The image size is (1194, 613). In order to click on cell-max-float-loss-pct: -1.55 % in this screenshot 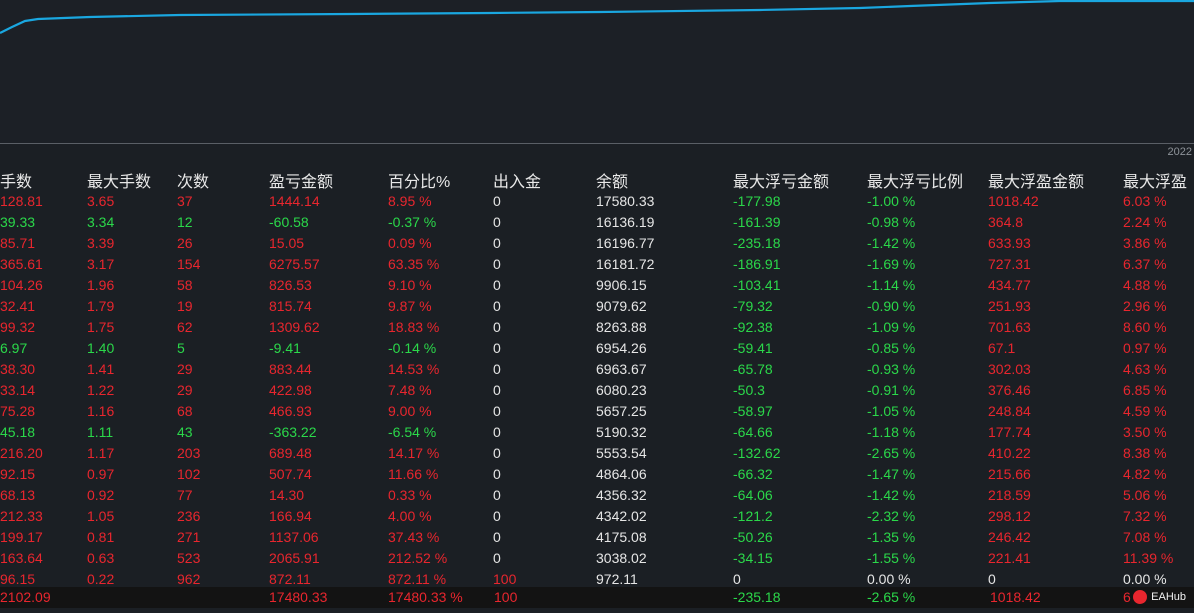, I will do `click(891, 558)`.